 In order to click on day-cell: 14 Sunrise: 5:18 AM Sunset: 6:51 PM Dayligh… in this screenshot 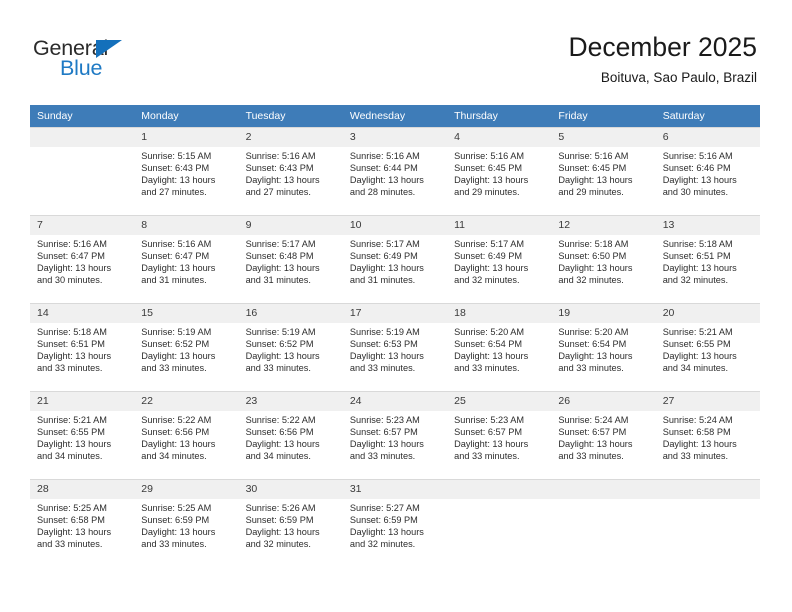, I will do `click(82, 347)`.